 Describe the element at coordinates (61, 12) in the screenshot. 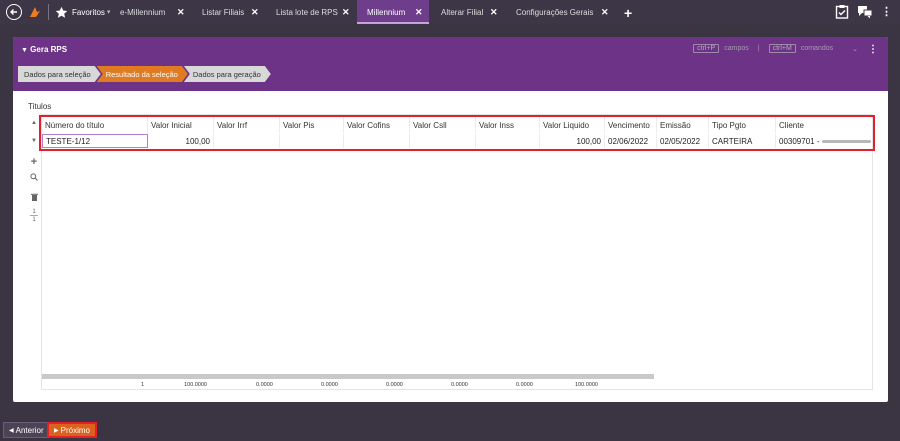

I see `star-icon` at that location.